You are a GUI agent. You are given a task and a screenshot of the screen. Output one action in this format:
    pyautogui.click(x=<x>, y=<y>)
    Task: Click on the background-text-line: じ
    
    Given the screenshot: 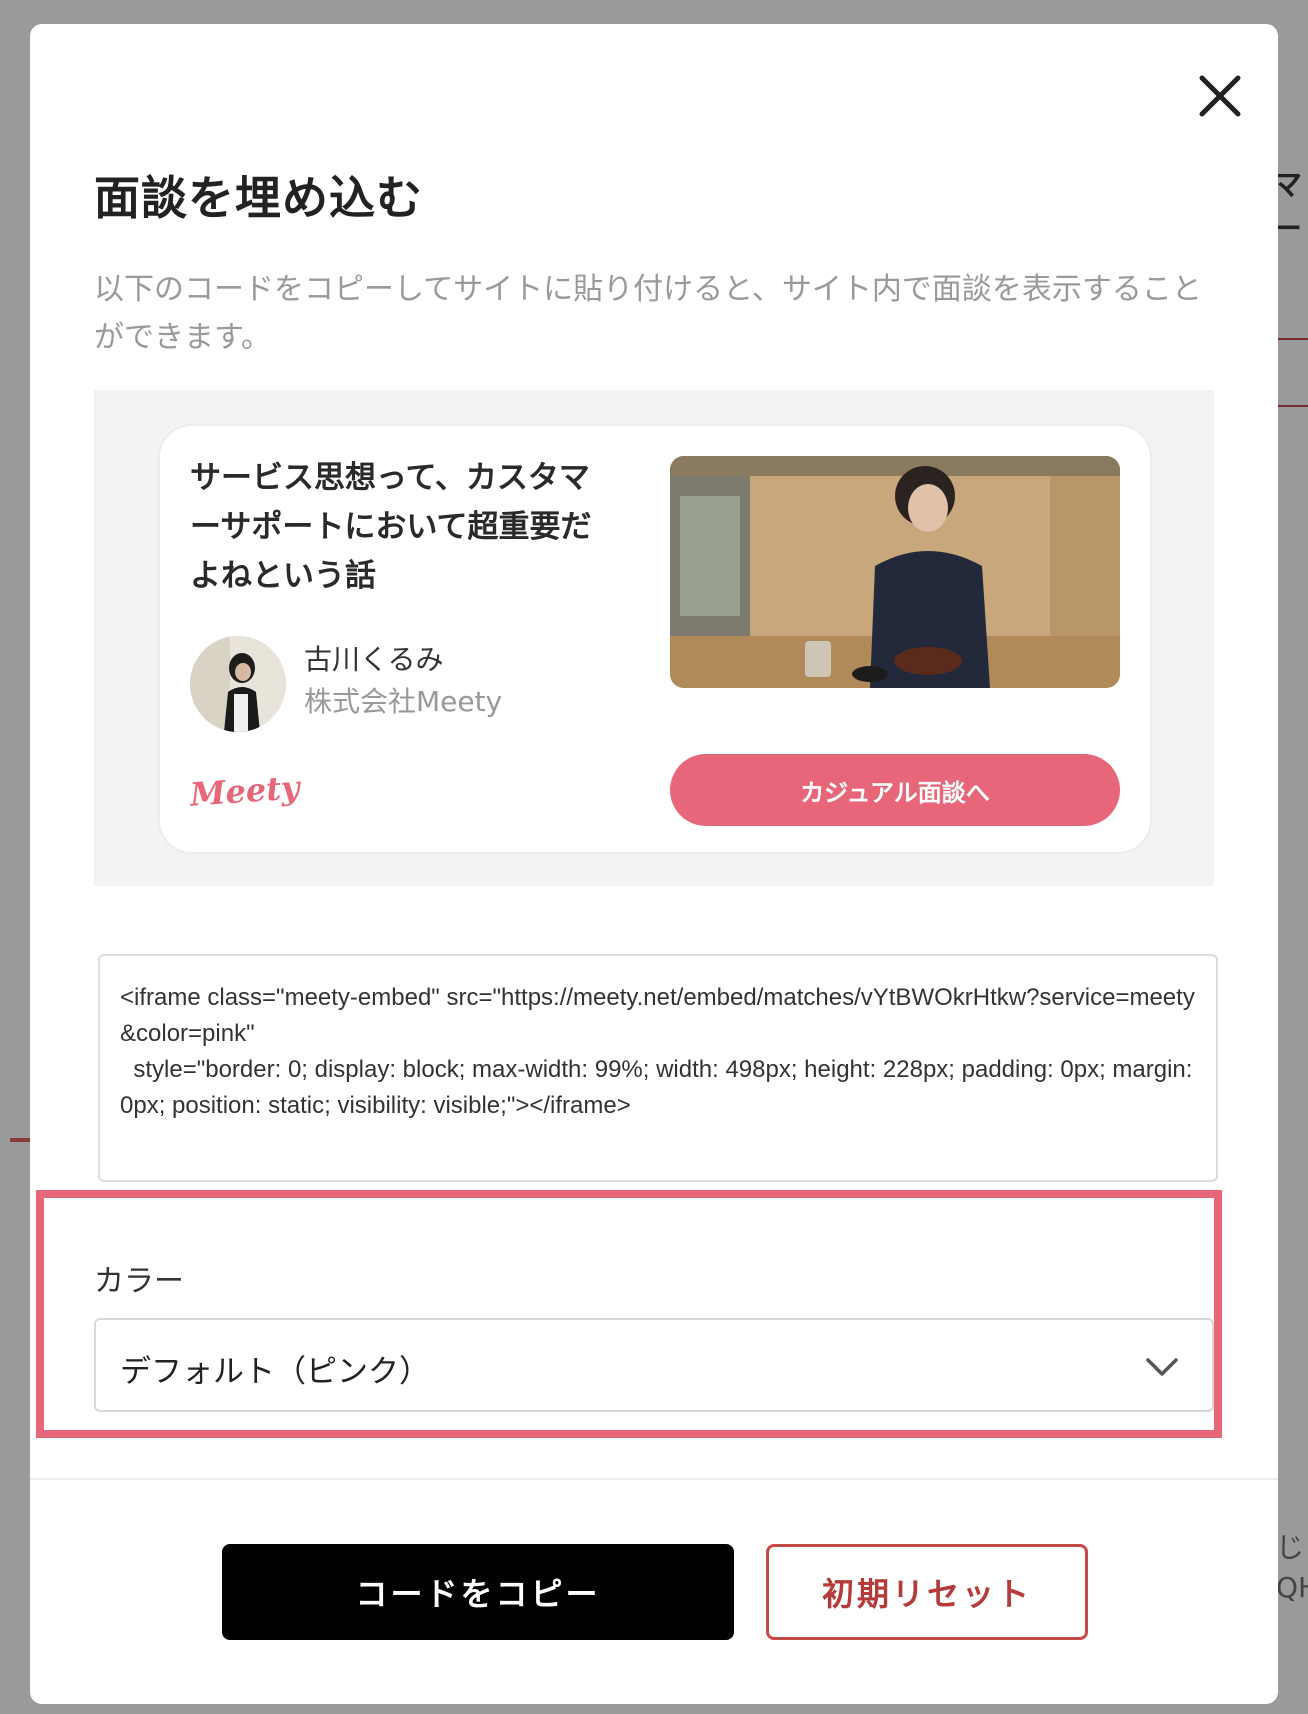 What is the action you would take?
    pyautogui.click(x=1290, y=1547)
    